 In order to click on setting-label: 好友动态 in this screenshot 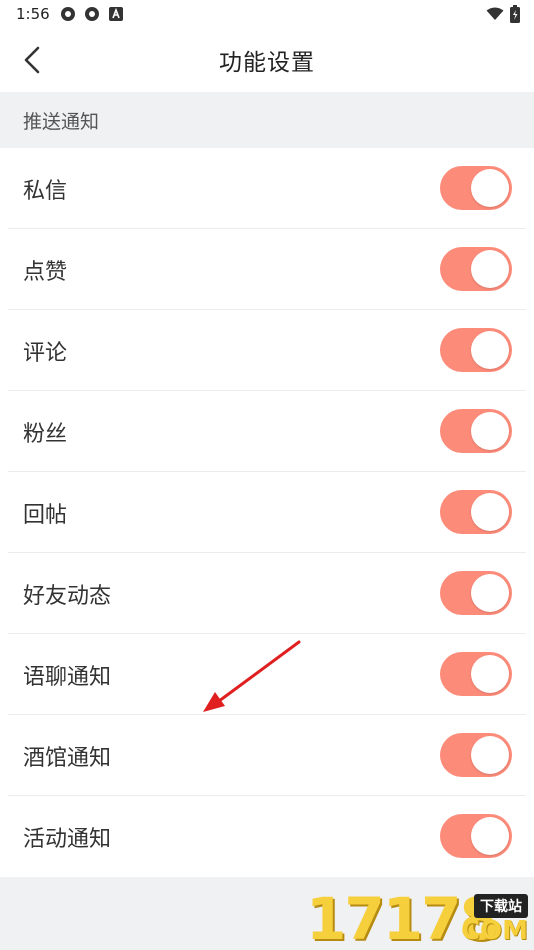, I will do `click(67, 596)`.